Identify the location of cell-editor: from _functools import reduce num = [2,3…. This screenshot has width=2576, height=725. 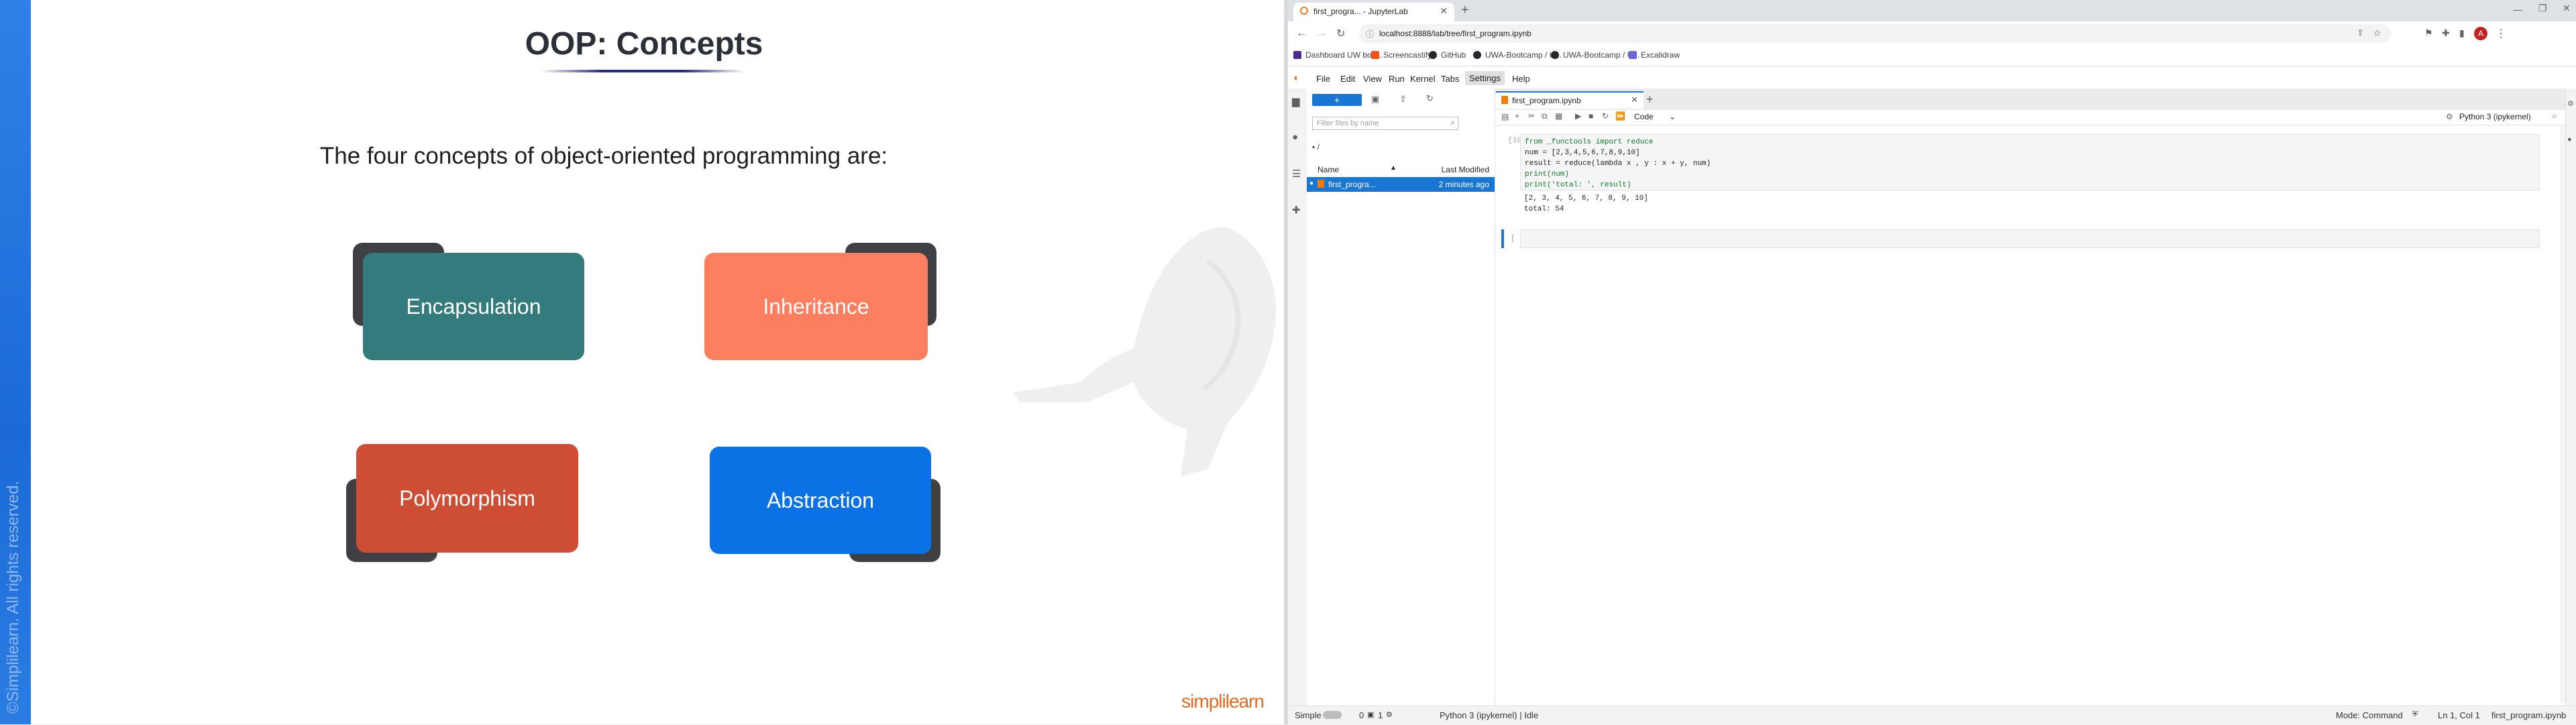
(2030, 162).